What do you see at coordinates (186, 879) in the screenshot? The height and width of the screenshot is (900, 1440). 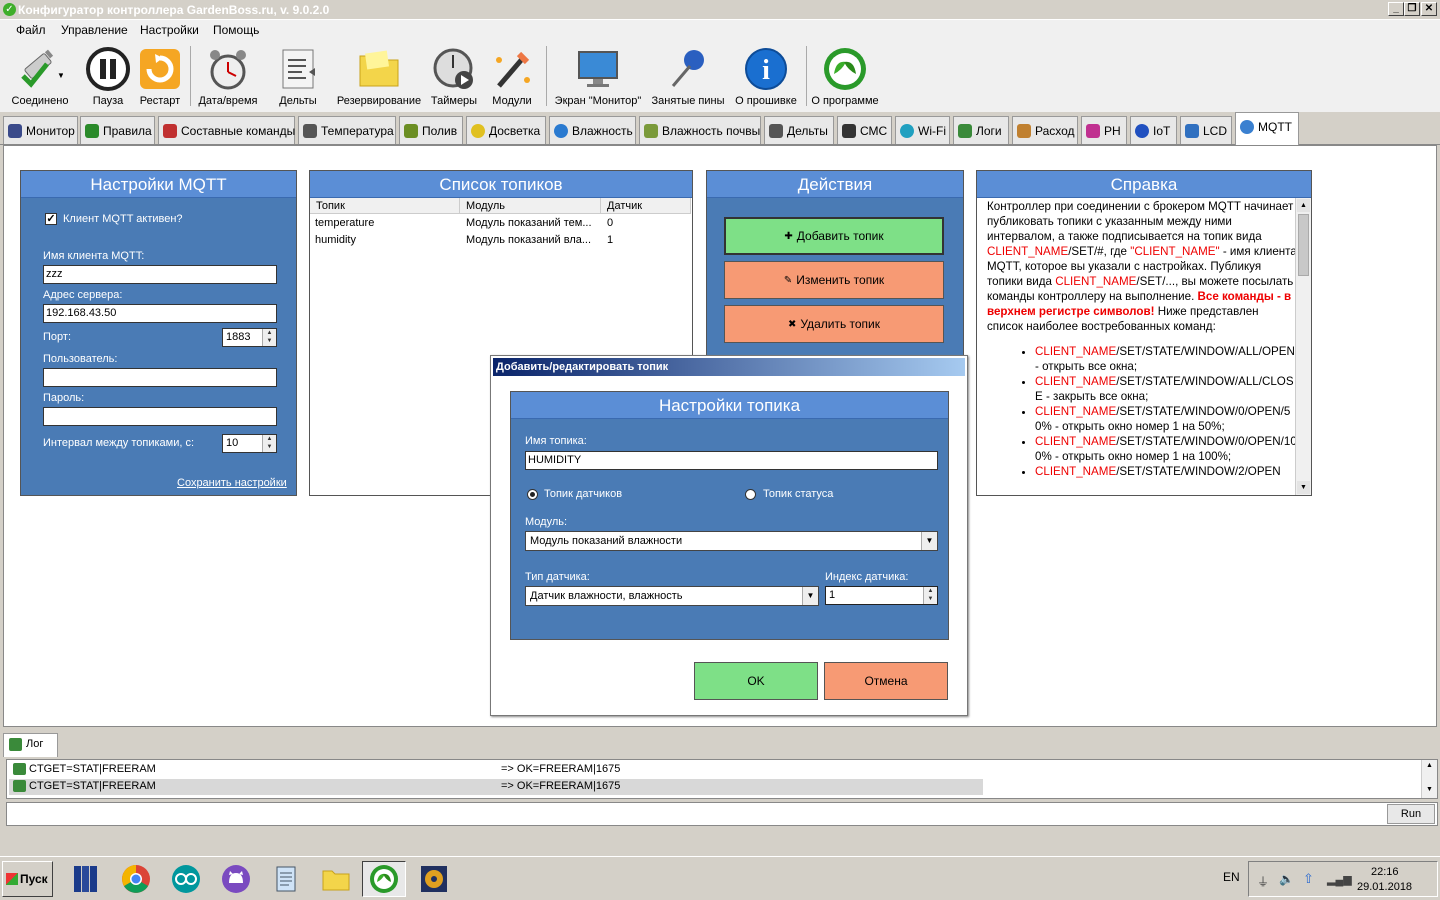 I see `taskbar-arduino` at bounding box center [186, 879].